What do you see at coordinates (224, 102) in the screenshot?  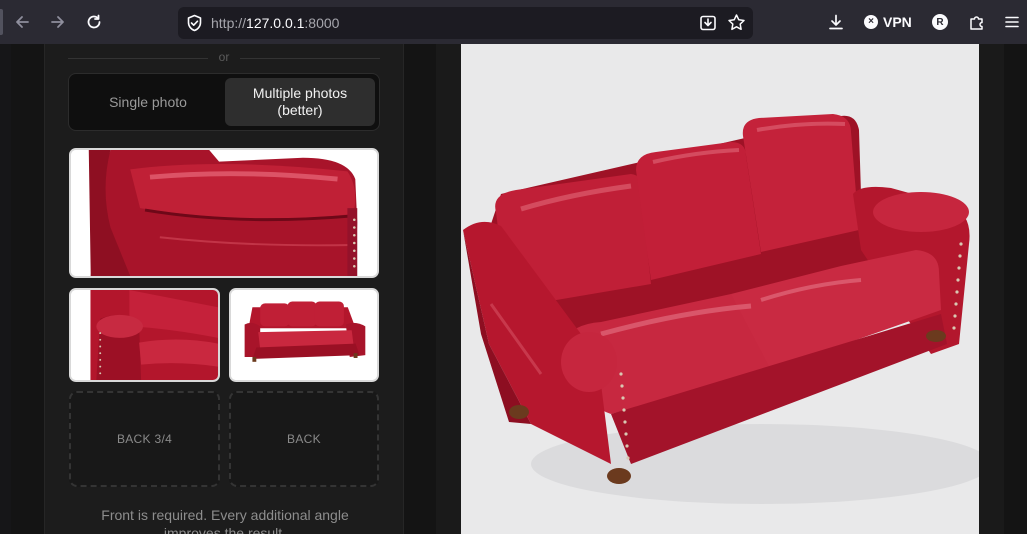 I see `photo-mode-toggle: Single photo Multiple photos (better)` at bounding box center [224, 102].